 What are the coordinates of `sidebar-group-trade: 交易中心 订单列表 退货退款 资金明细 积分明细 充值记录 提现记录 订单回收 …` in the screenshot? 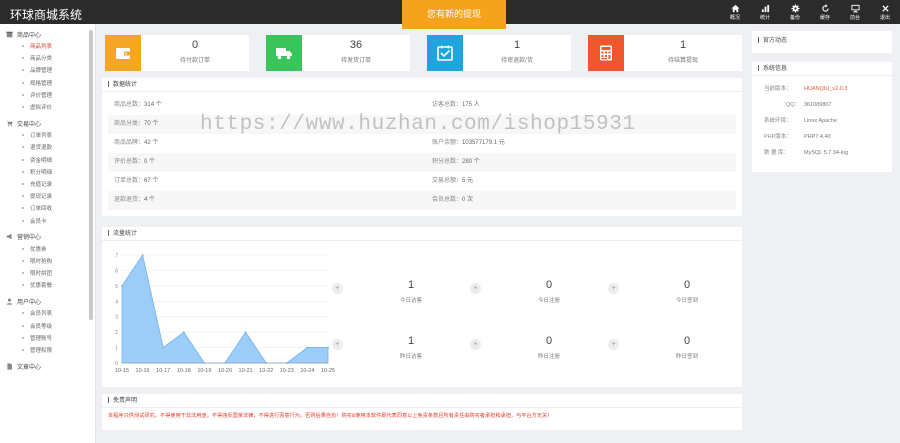 It's located at (47, 170).